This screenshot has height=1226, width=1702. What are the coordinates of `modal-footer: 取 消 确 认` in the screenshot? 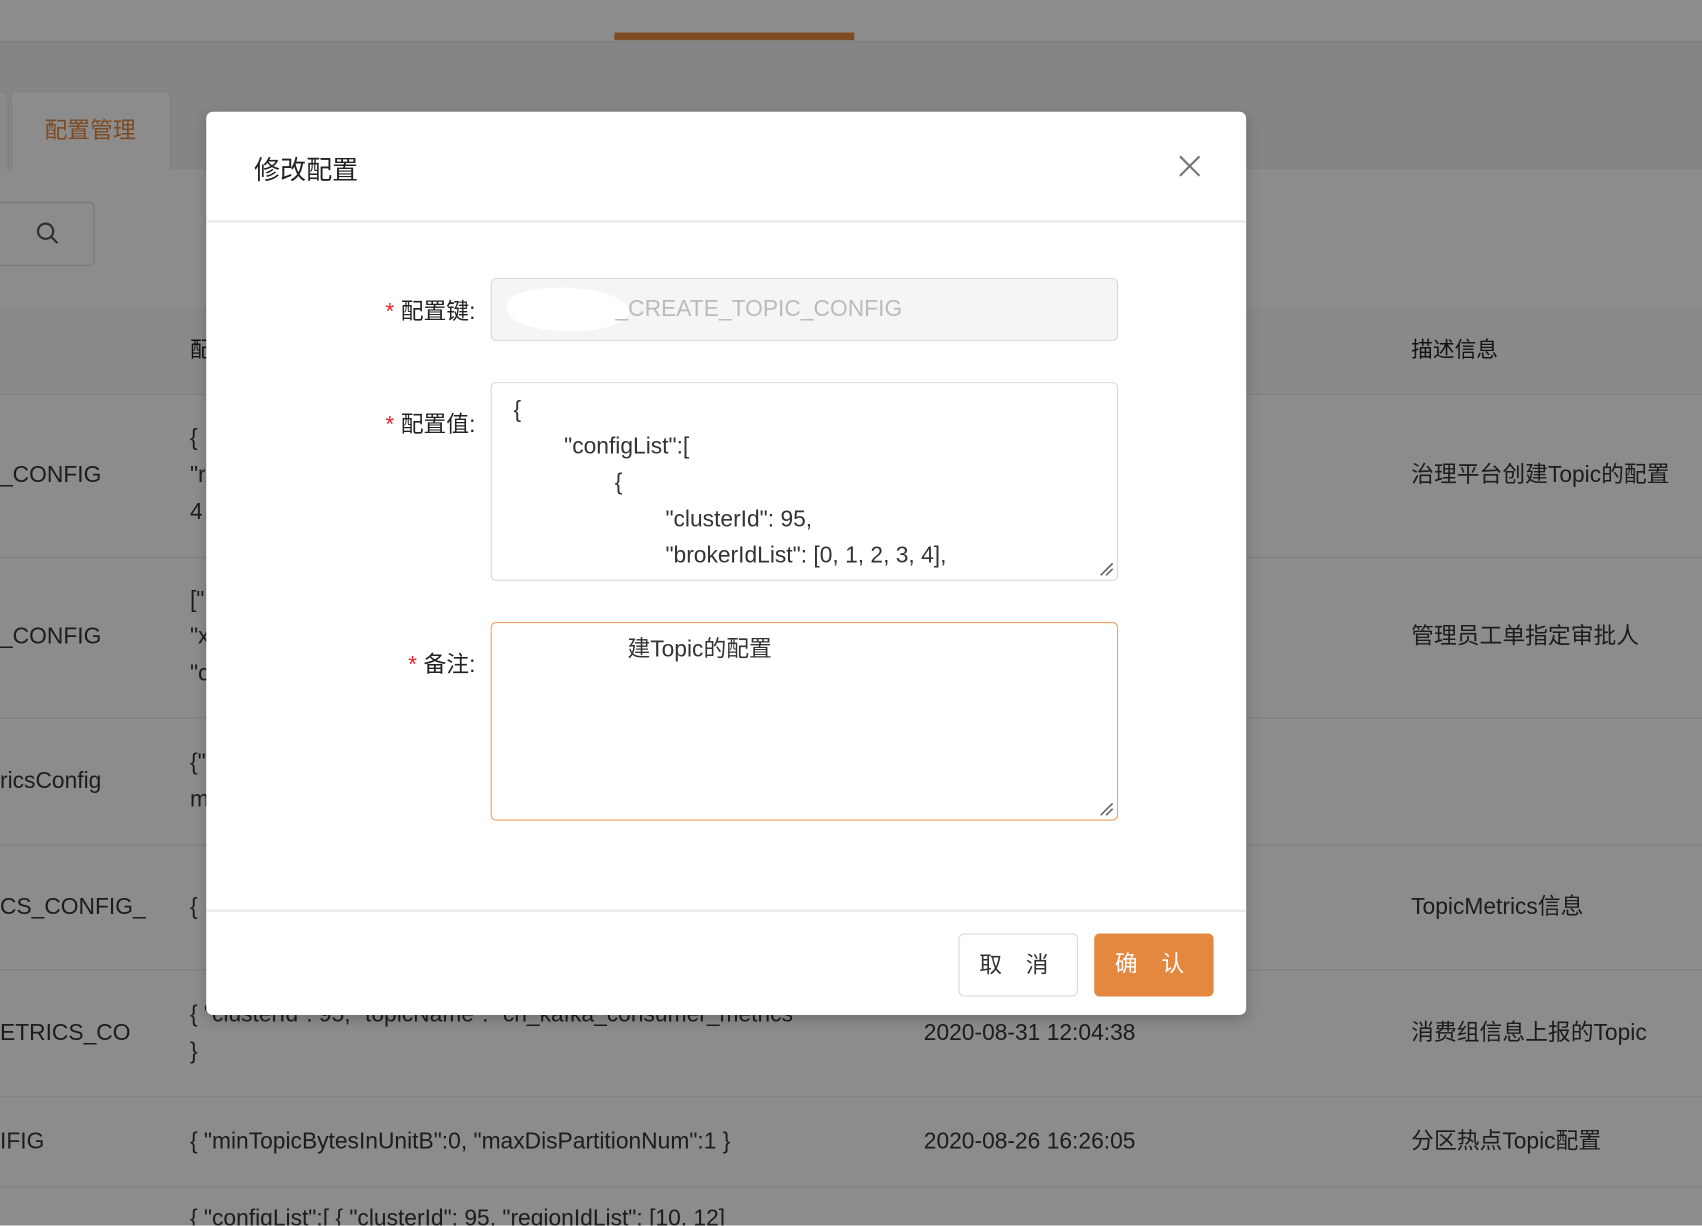 It's located at (726, 963).